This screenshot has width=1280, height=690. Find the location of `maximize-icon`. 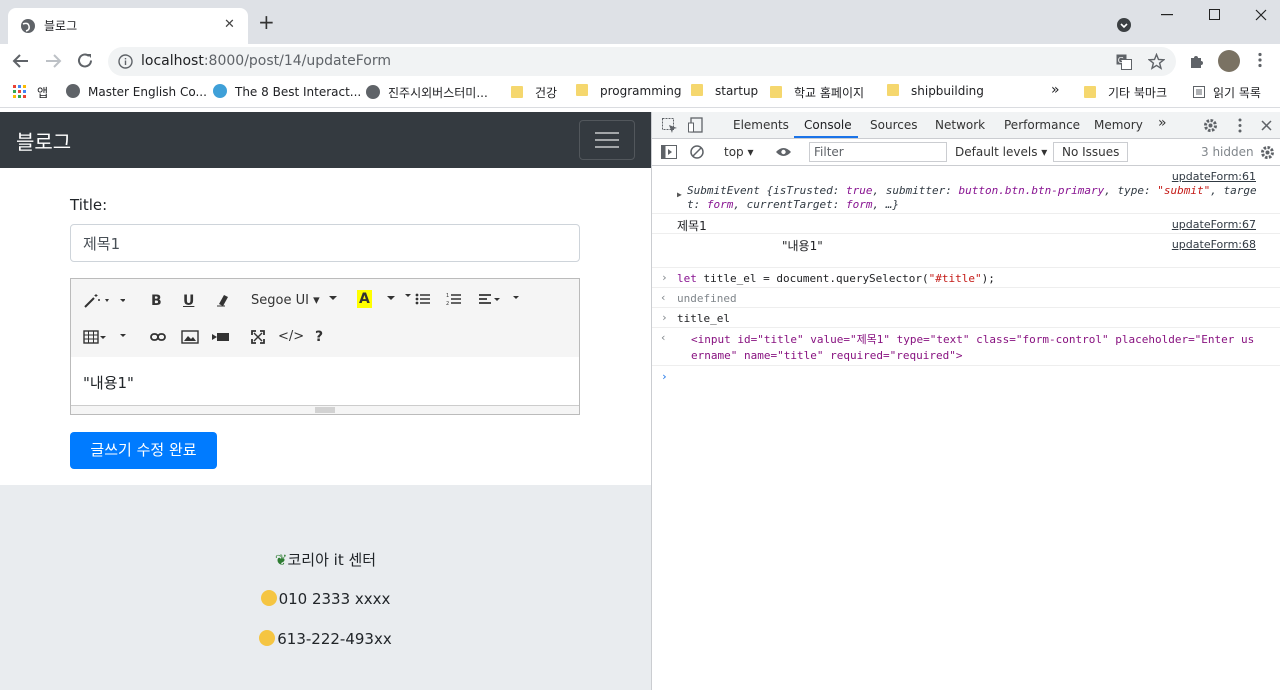

maximize-icon is located at coordinates (1214, 14).